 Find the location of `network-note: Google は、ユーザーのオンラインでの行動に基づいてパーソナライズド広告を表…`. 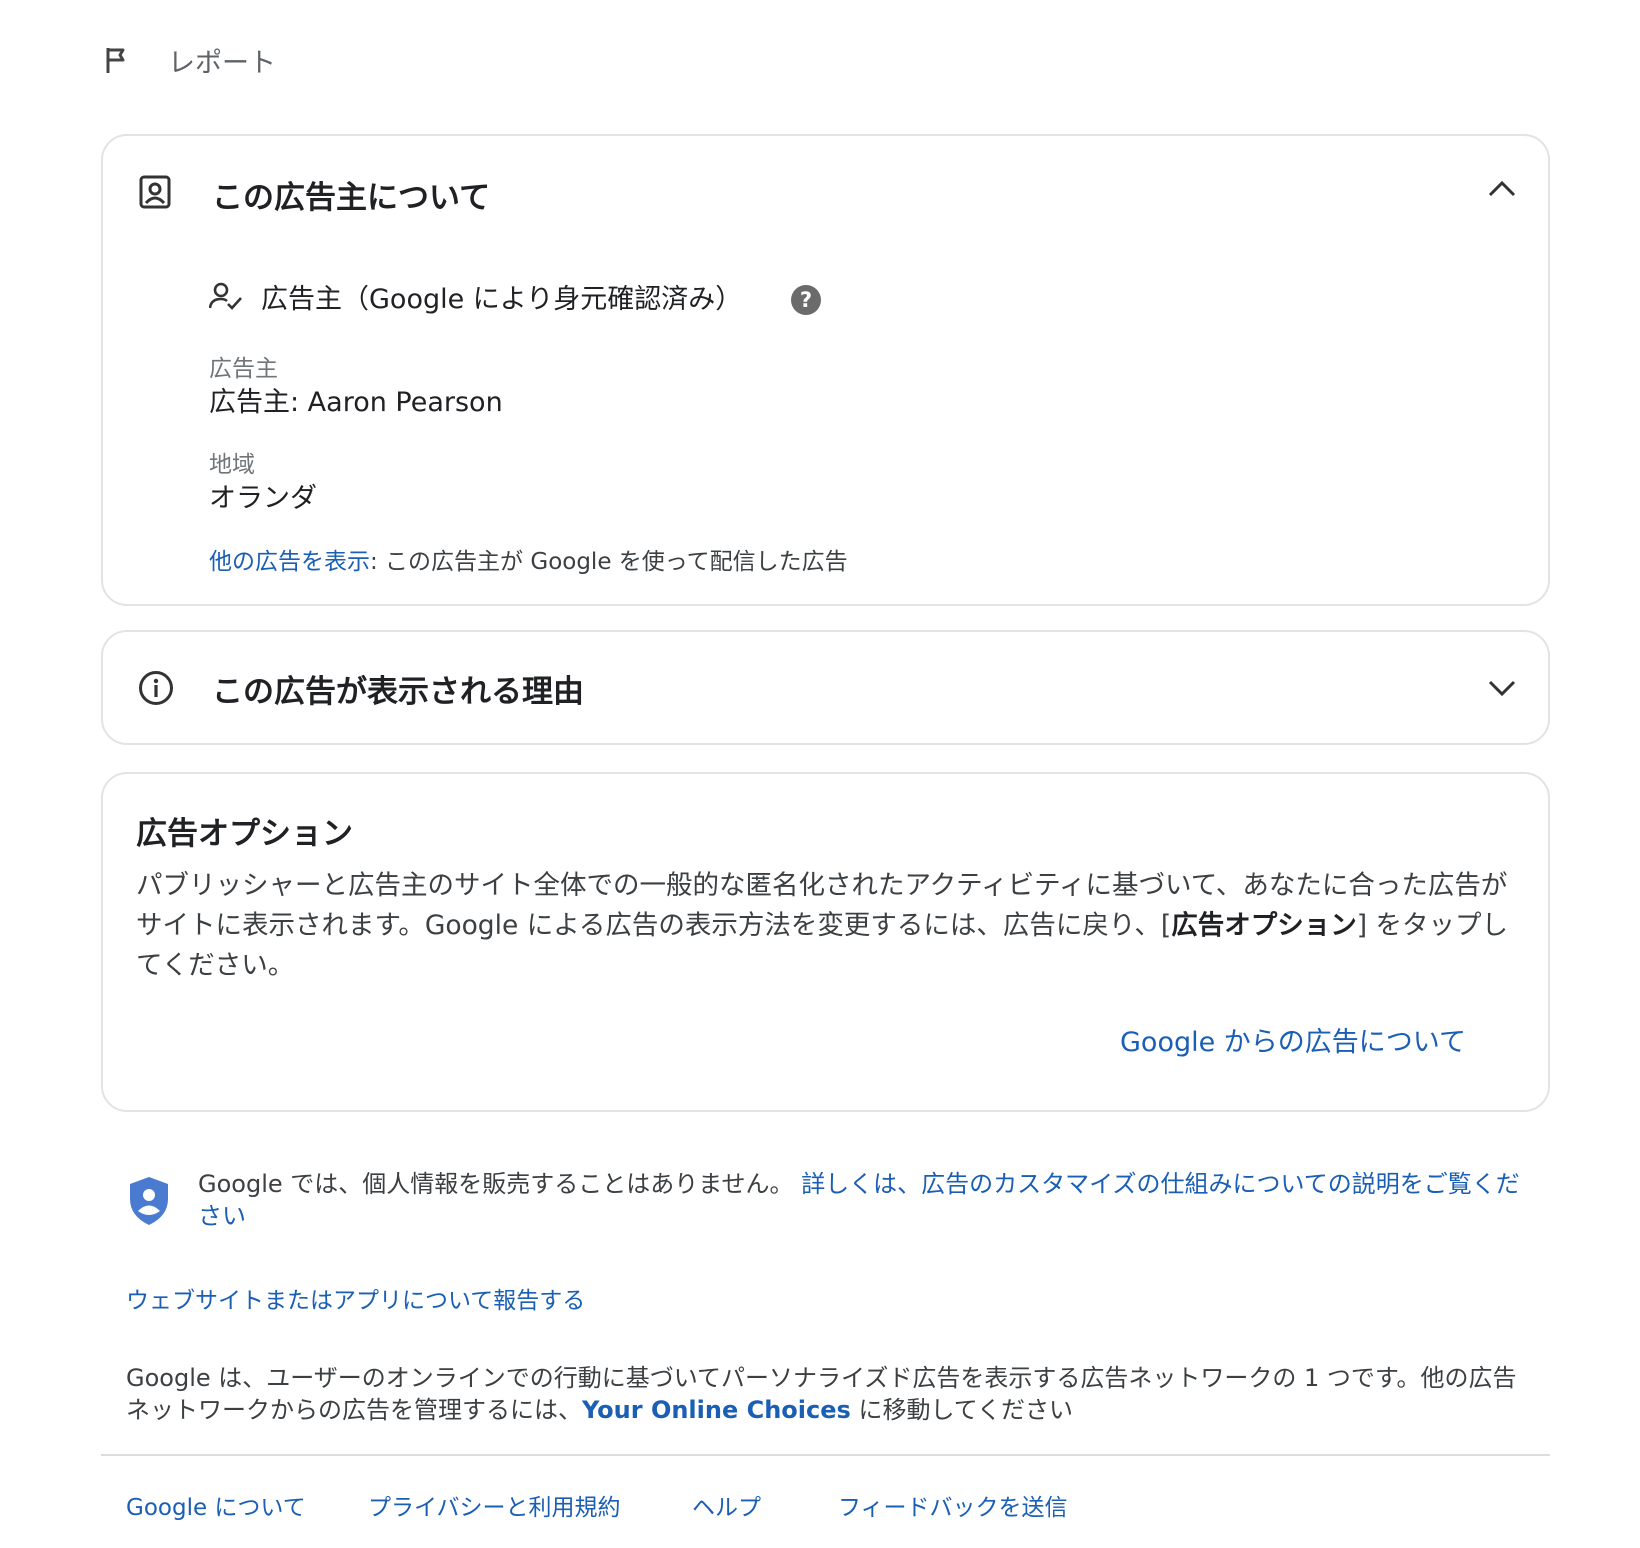

network-note: Google は、ユーザーのオンラインでの行動に基づいてパーソナライズド広告を表… is located at coordinates (831, 1394).